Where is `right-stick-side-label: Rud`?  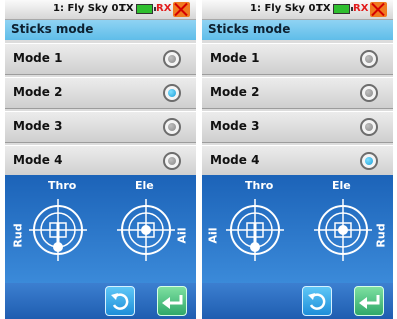 right-stick-side-label: Rud is located at coordinates (381, 235).